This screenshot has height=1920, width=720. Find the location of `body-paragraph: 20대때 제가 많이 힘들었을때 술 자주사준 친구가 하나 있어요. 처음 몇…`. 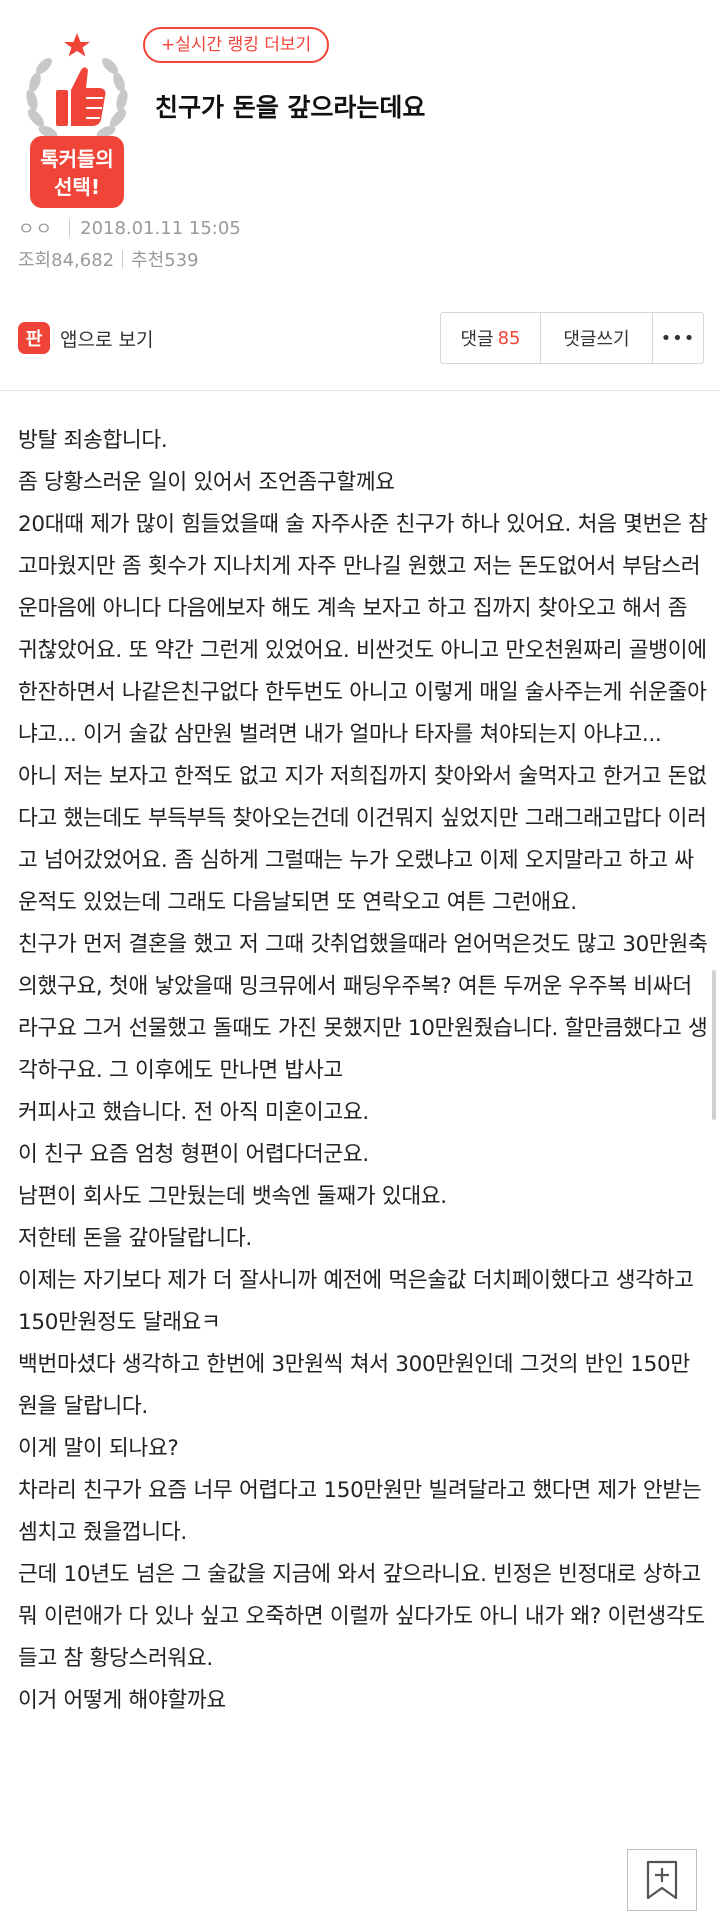

body-paragraph: 20대때 제가 많이 힘들었을때 술 자주사준 친구가 하나 있어요. 처음 몇… is located at coordinates (363, 629).